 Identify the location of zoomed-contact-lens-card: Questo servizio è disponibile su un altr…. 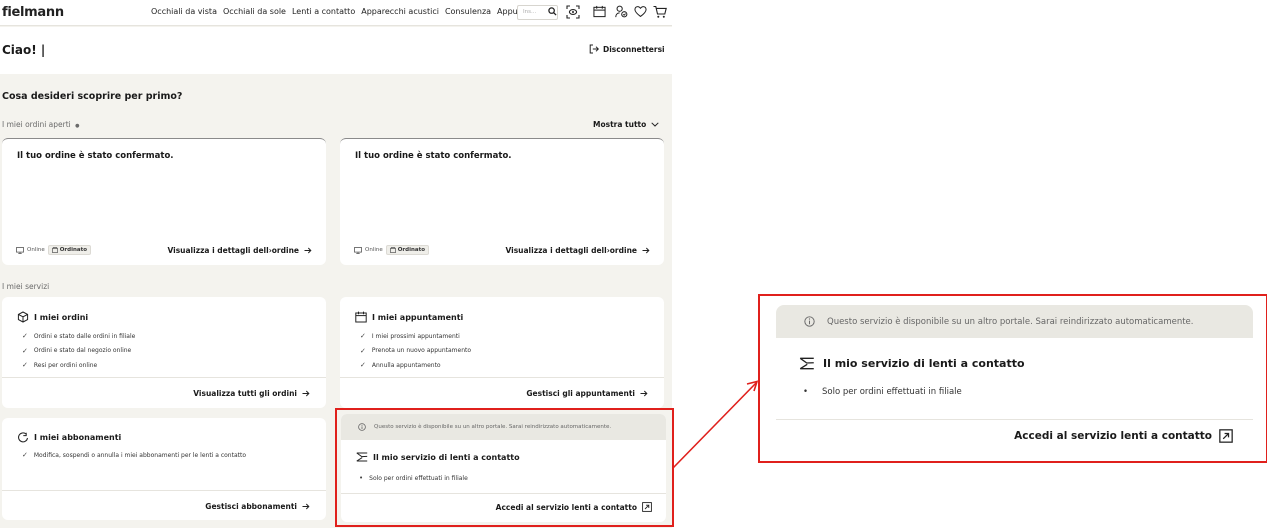
(1014, 380).